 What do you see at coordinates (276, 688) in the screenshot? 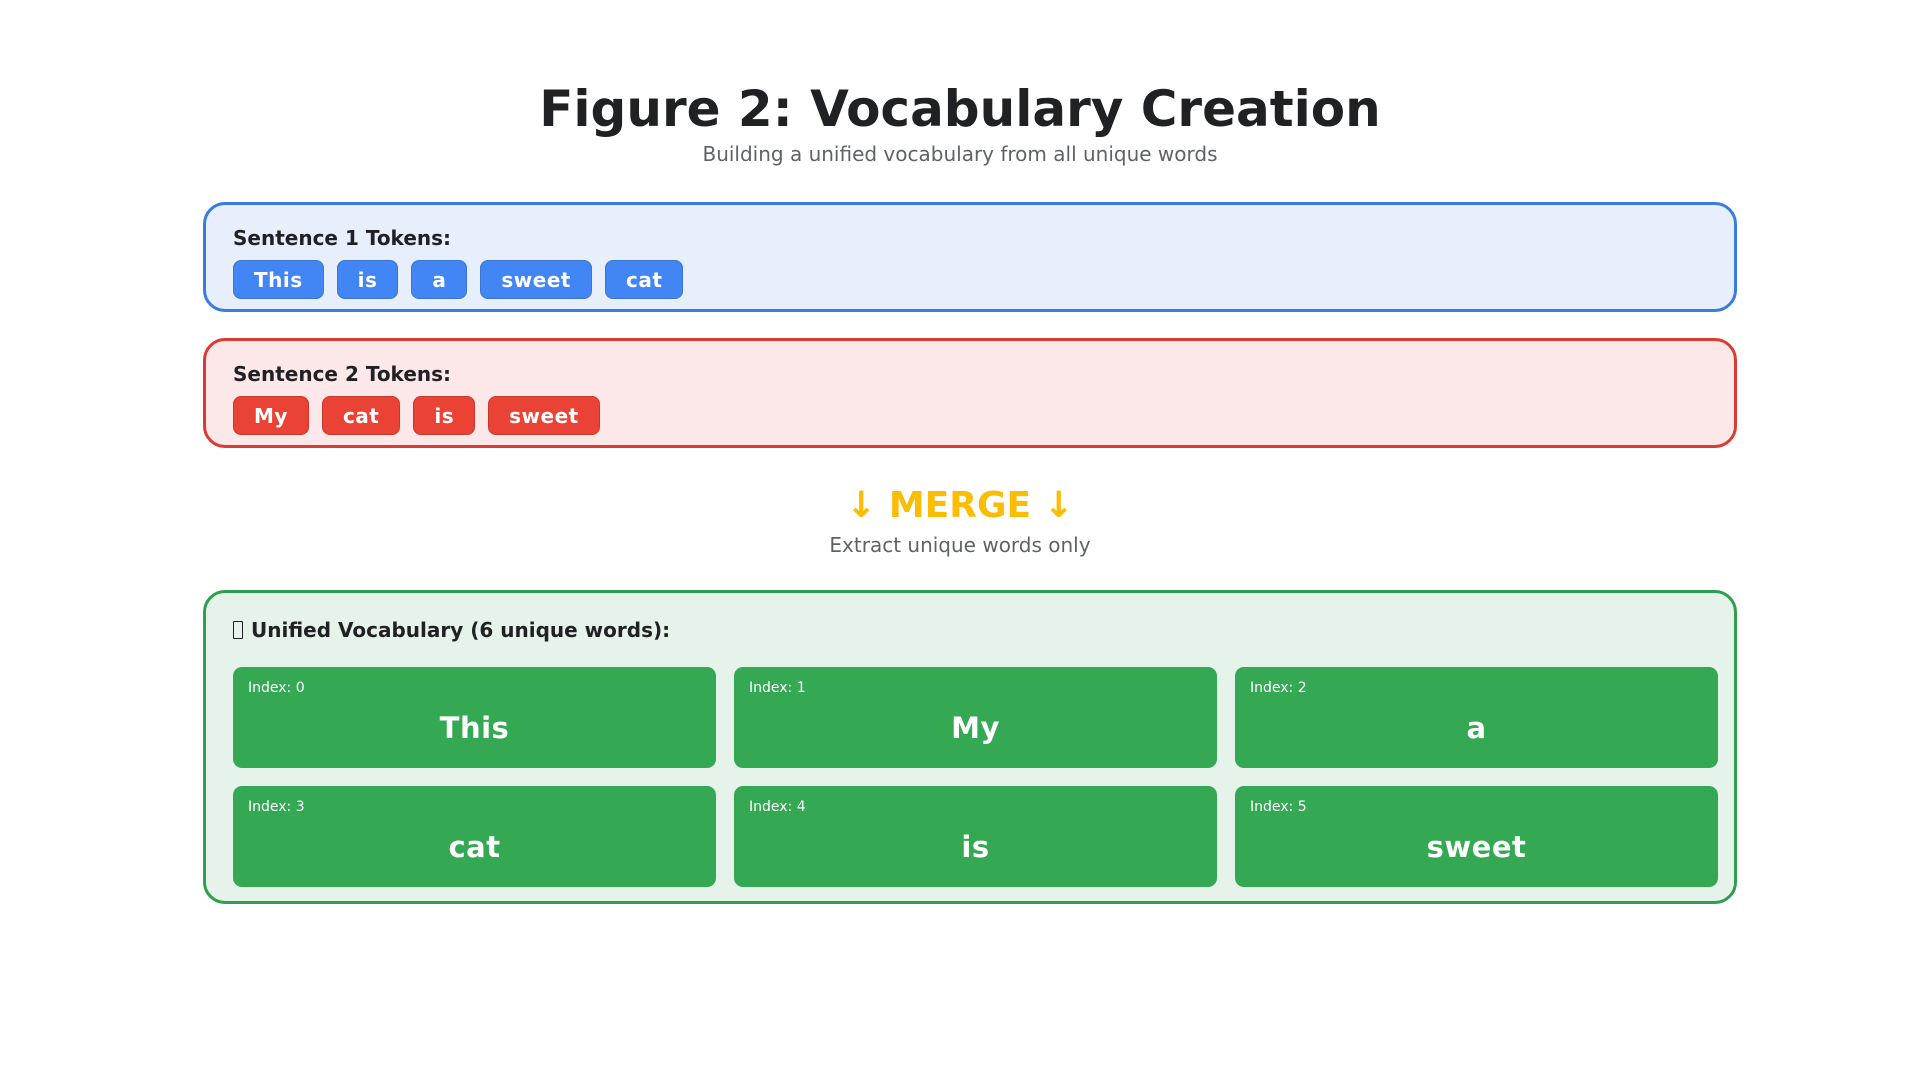
I see `vocabulary-index: Index: 0` at bounding box center [276, 688].